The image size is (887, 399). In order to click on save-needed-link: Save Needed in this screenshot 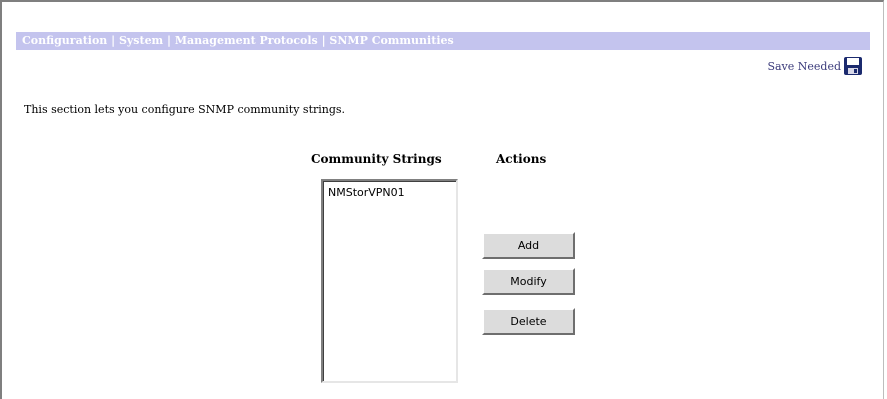, I will do `click(815, 66)`.